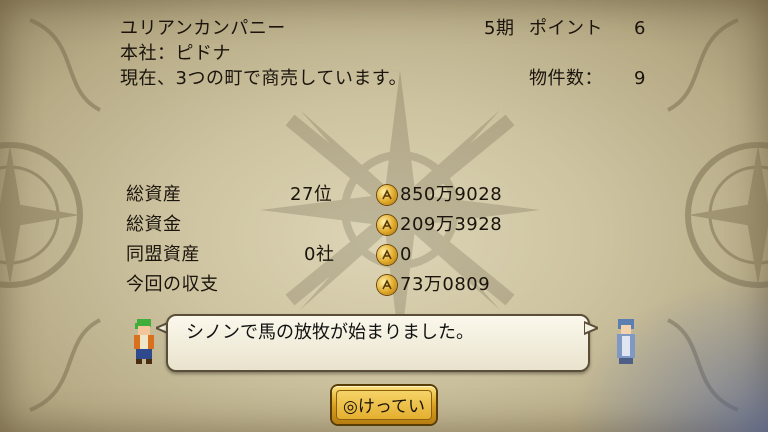 The width and height of the screenshot is (768, 432). Describe the element at coordinates (668, 352) in the screenshot. I see `corner-light-tint` at that location.